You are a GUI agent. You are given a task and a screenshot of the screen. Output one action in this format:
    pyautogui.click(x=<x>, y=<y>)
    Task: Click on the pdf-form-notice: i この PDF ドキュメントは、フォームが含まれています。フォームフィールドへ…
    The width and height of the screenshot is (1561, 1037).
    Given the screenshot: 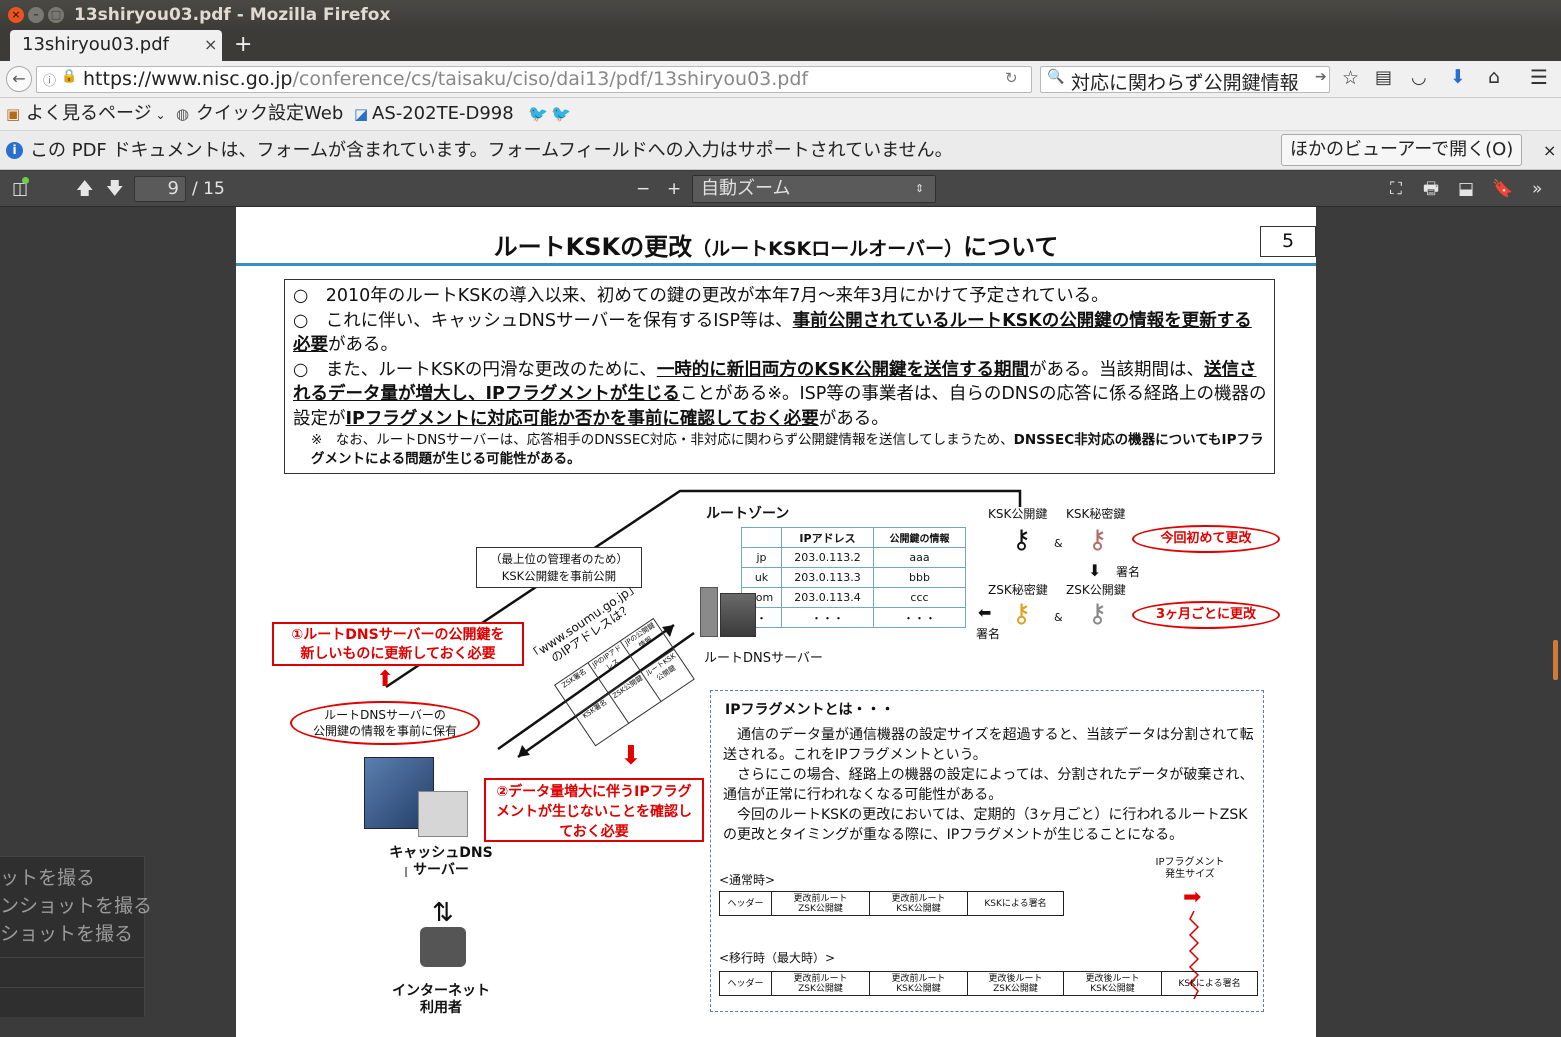 What is the action you would take?
    pyautogui.click(x=780, y=150)
    